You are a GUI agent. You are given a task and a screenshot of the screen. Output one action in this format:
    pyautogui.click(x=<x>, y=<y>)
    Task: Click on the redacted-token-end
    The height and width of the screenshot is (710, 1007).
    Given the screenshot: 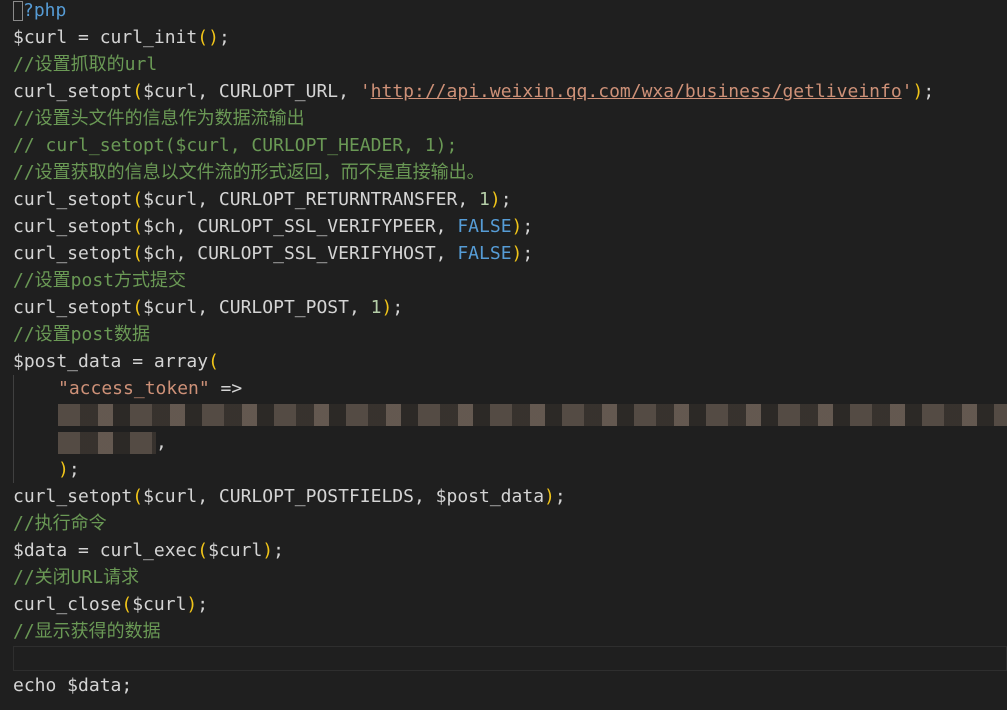 What is the action you would take?
    pyautogui.click(x=107, y=443)
    